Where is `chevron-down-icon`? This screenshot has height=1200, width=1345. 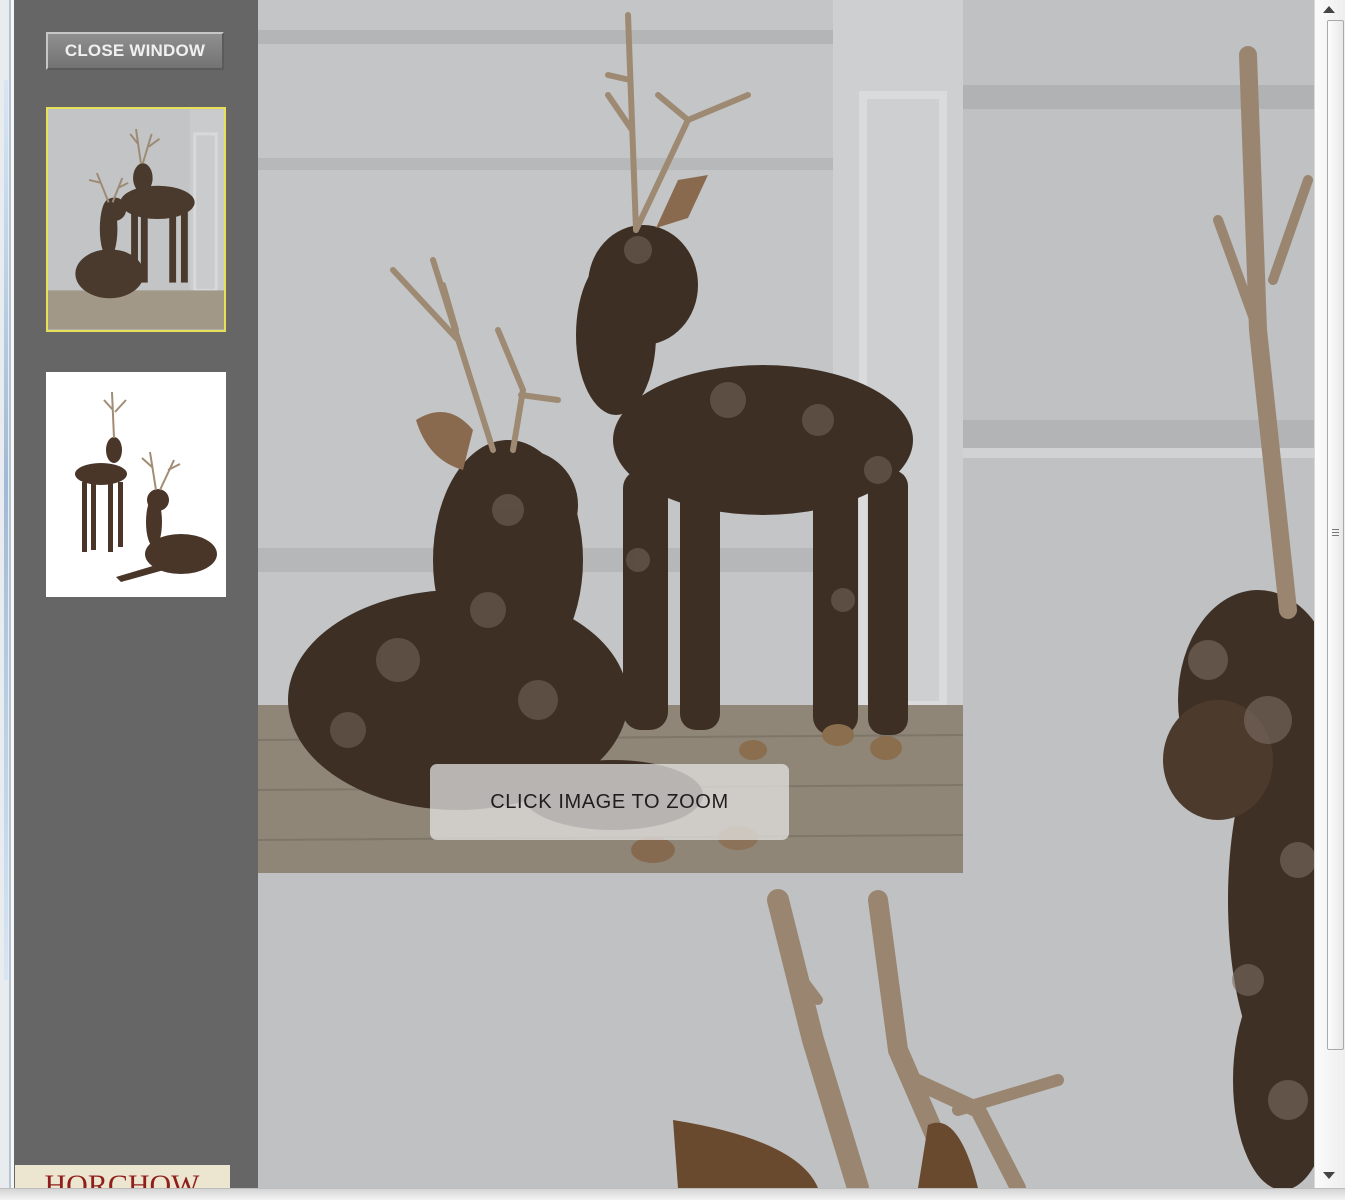 chevron-down-icon is located at coordinates (1329, 1175).